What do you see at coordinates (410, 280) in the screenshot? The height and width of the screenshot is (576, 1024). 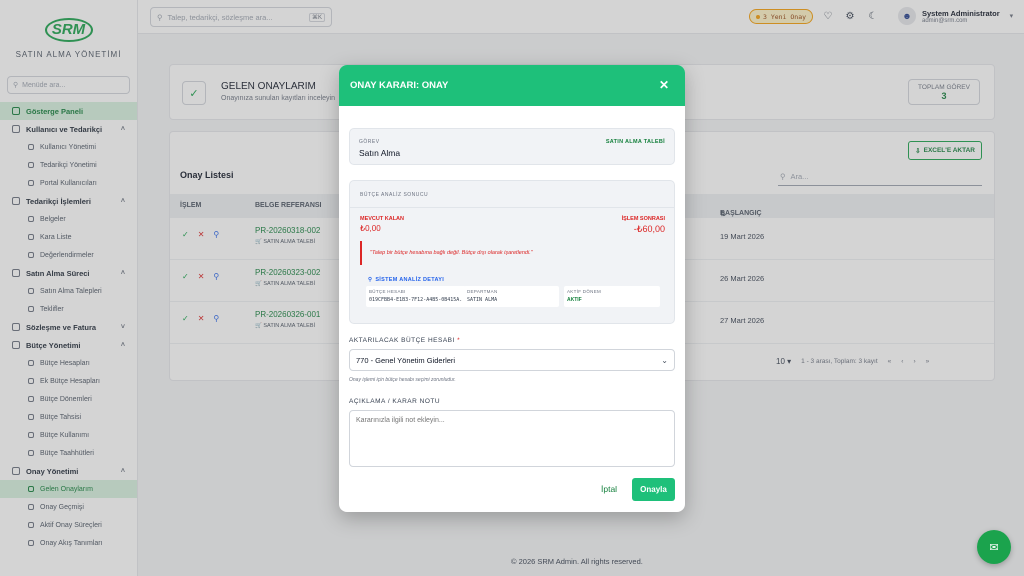 I see `system-analysis-label: SİSTEM ANALİZ DETAYI` at bounding box center [410, 280].